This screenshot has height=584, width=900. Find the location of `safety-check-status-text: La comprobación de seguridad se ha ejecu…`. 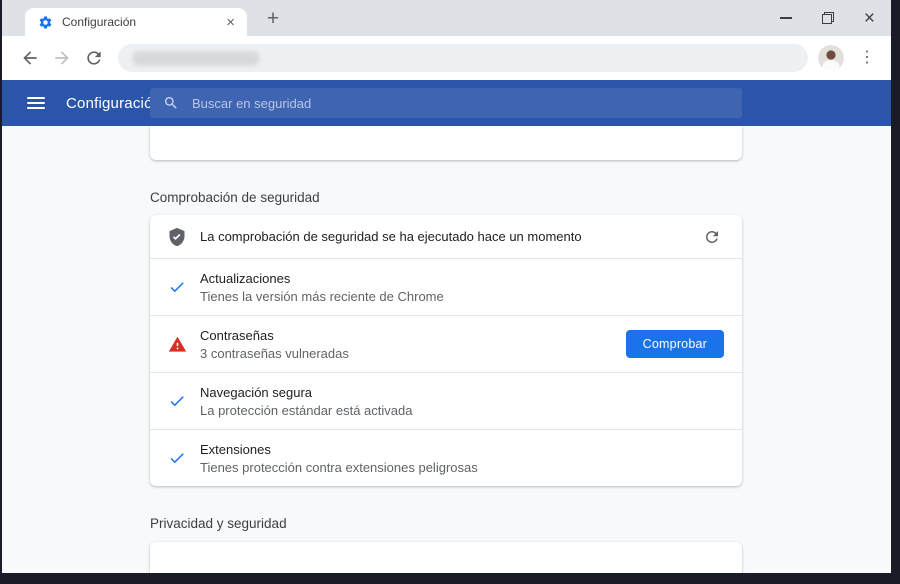

safety-check-status-text: La comprobación de seguridad se ha ejecu… is located at coordinates (391, 236).